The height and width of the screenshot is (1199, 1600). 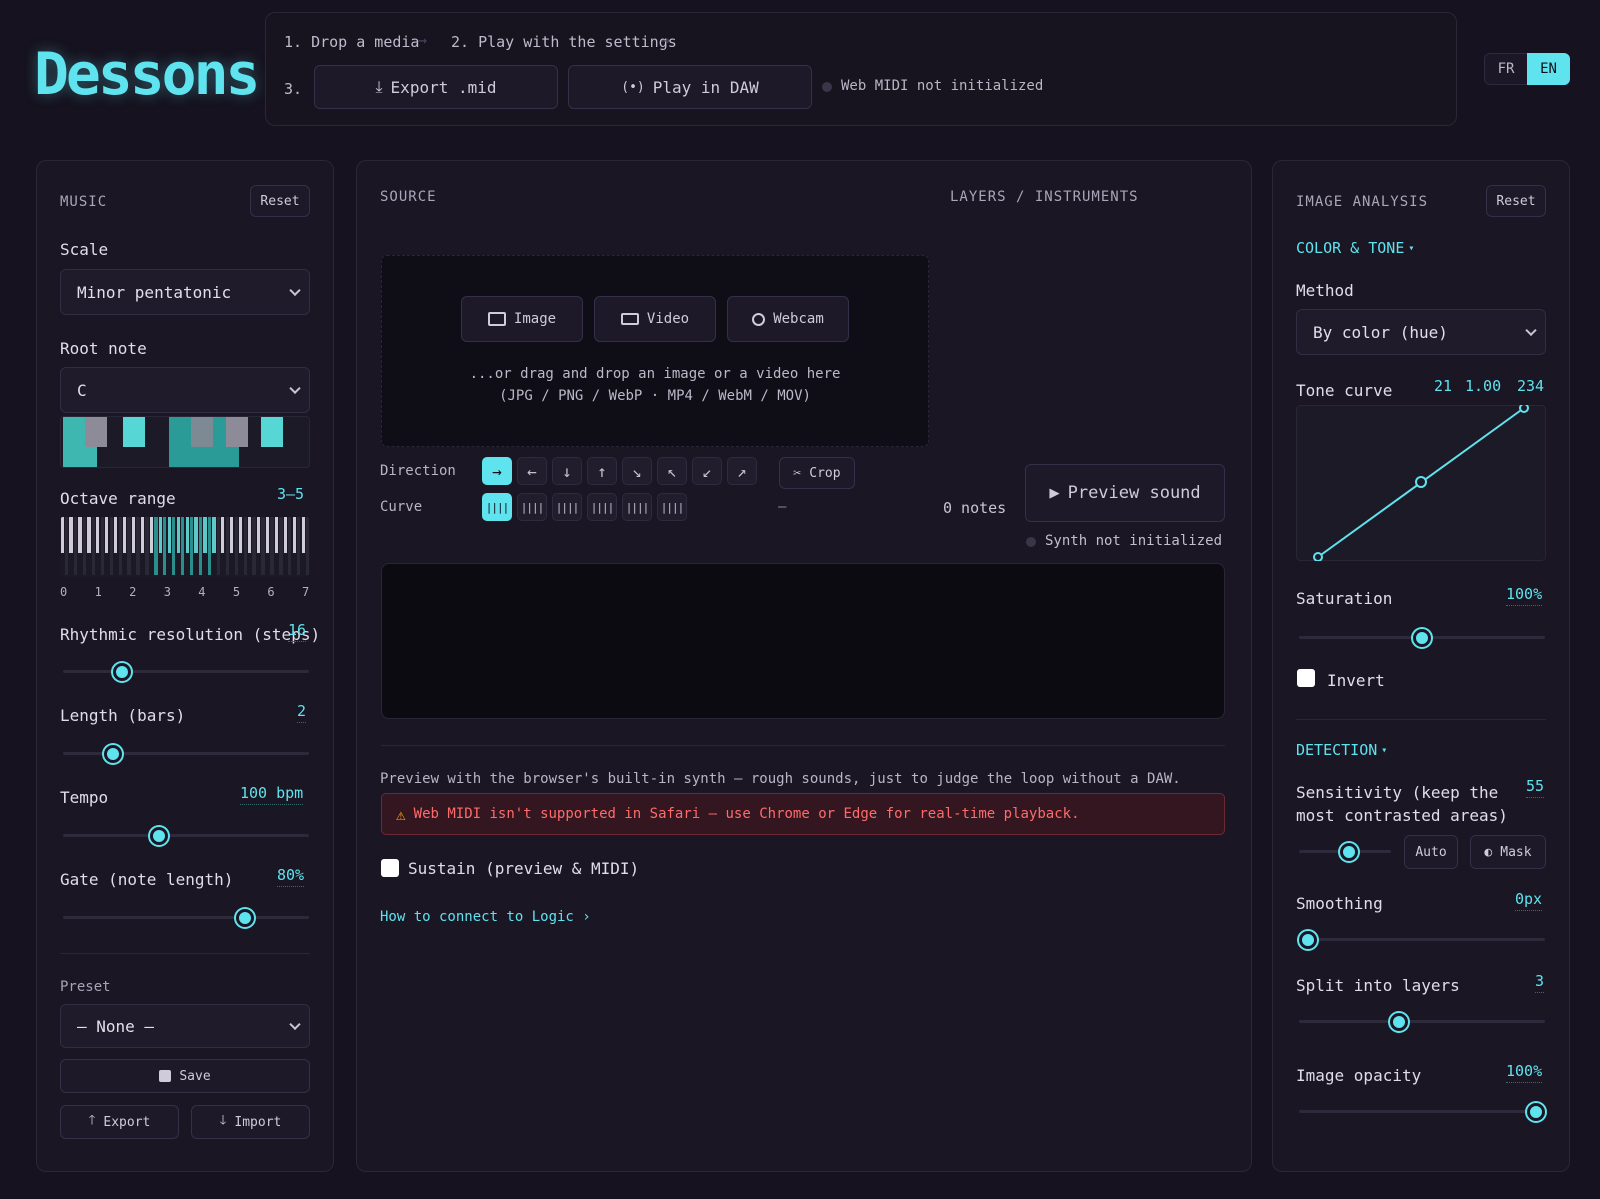 What do you see at coordinates (271, 592) in the screenshot?
I see `octave-tick-label: 6` at bounding box center [271, 592].